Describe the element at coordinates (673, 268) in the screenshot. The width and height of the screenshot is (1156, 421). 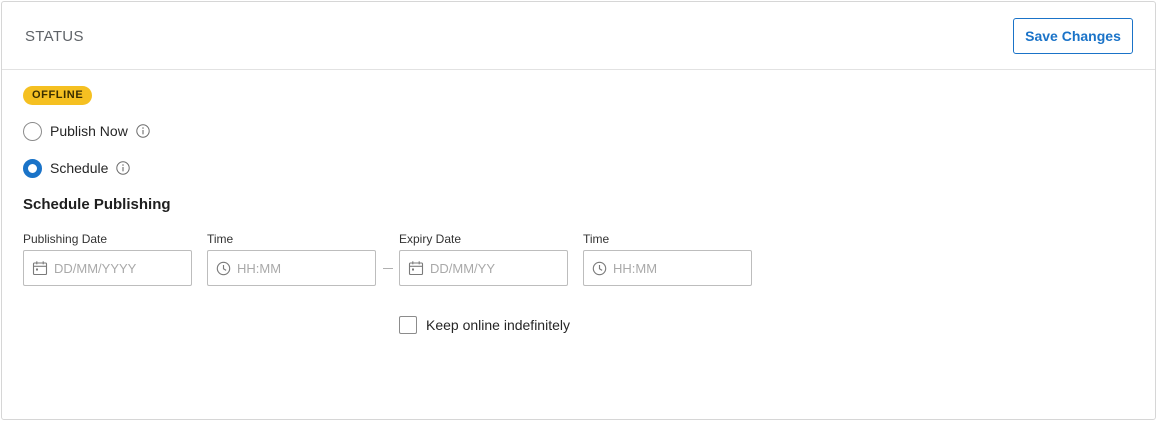
I see `expiry-time-input` at that location.